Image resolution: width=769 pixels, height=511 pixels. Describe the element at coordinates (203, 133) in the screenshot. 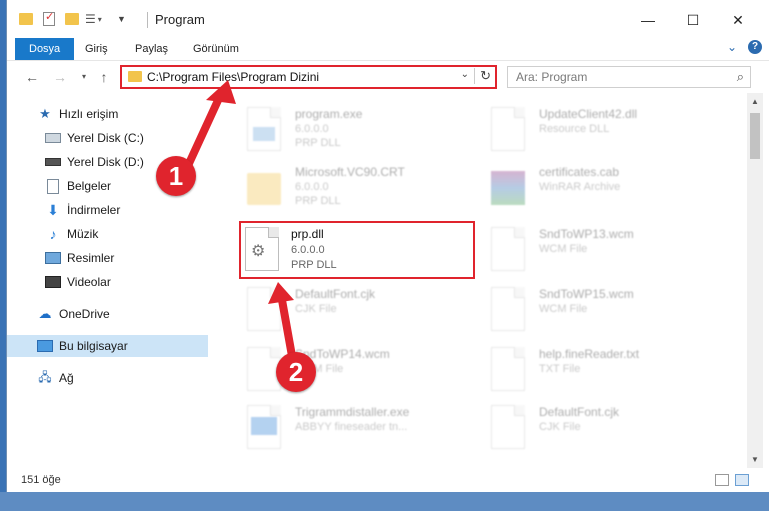

I see `arrow-1-line` at that location.